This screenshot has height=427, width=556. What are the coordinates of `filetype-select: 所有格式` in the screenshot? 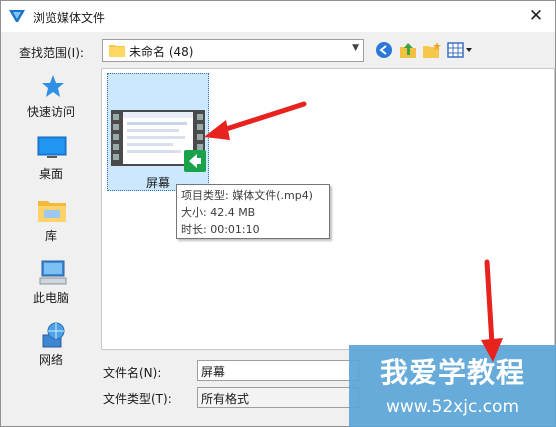 It's located at (278, 397).